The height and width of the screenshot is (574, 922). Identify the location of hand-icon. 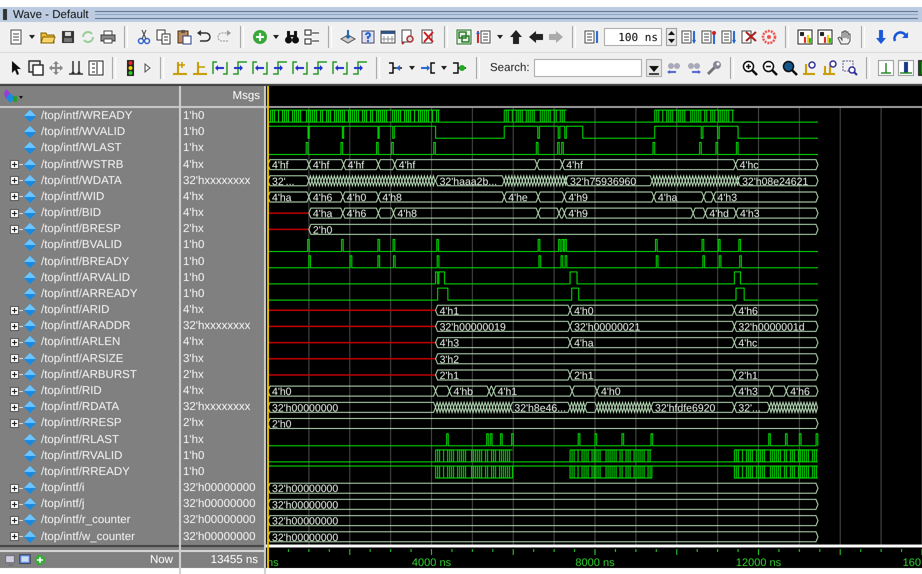
(845, 37).